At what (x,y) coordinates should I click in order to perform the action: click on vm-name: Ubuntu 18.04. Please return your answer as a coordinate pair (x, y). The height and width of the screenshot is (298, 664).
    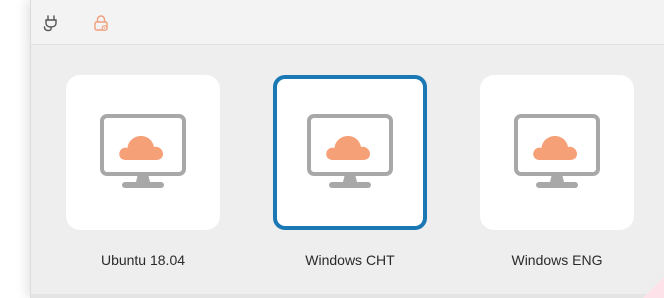
    Looking at the image, I should click on (143, 260).